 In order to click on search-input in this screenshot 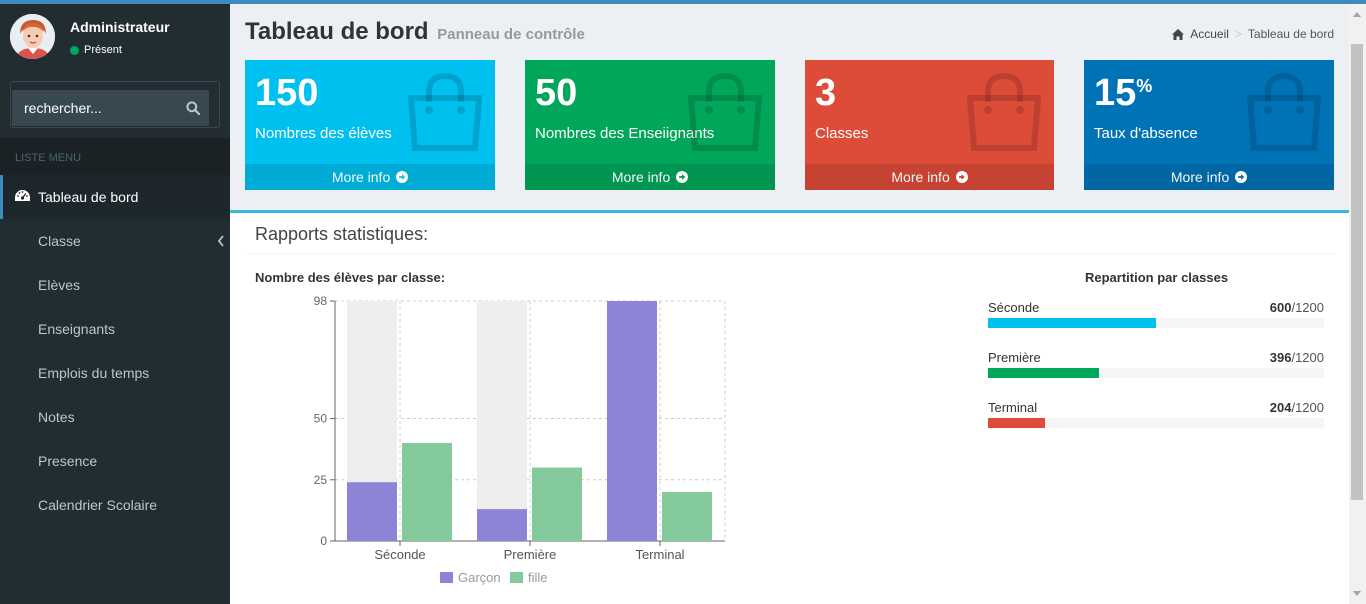, I will do `click(93, 108)`.